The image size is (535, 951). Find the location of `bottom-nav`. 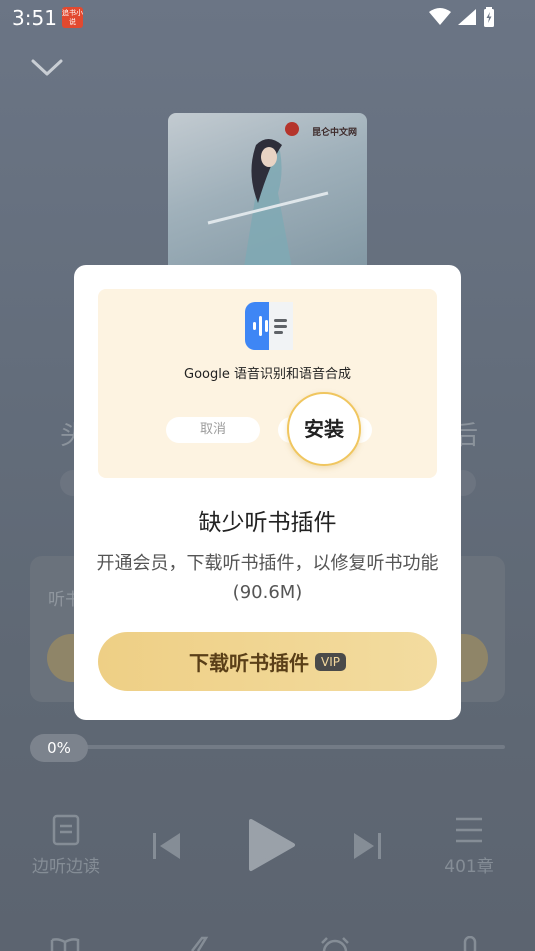

bottom-nav is located at coordinates (267, 941).